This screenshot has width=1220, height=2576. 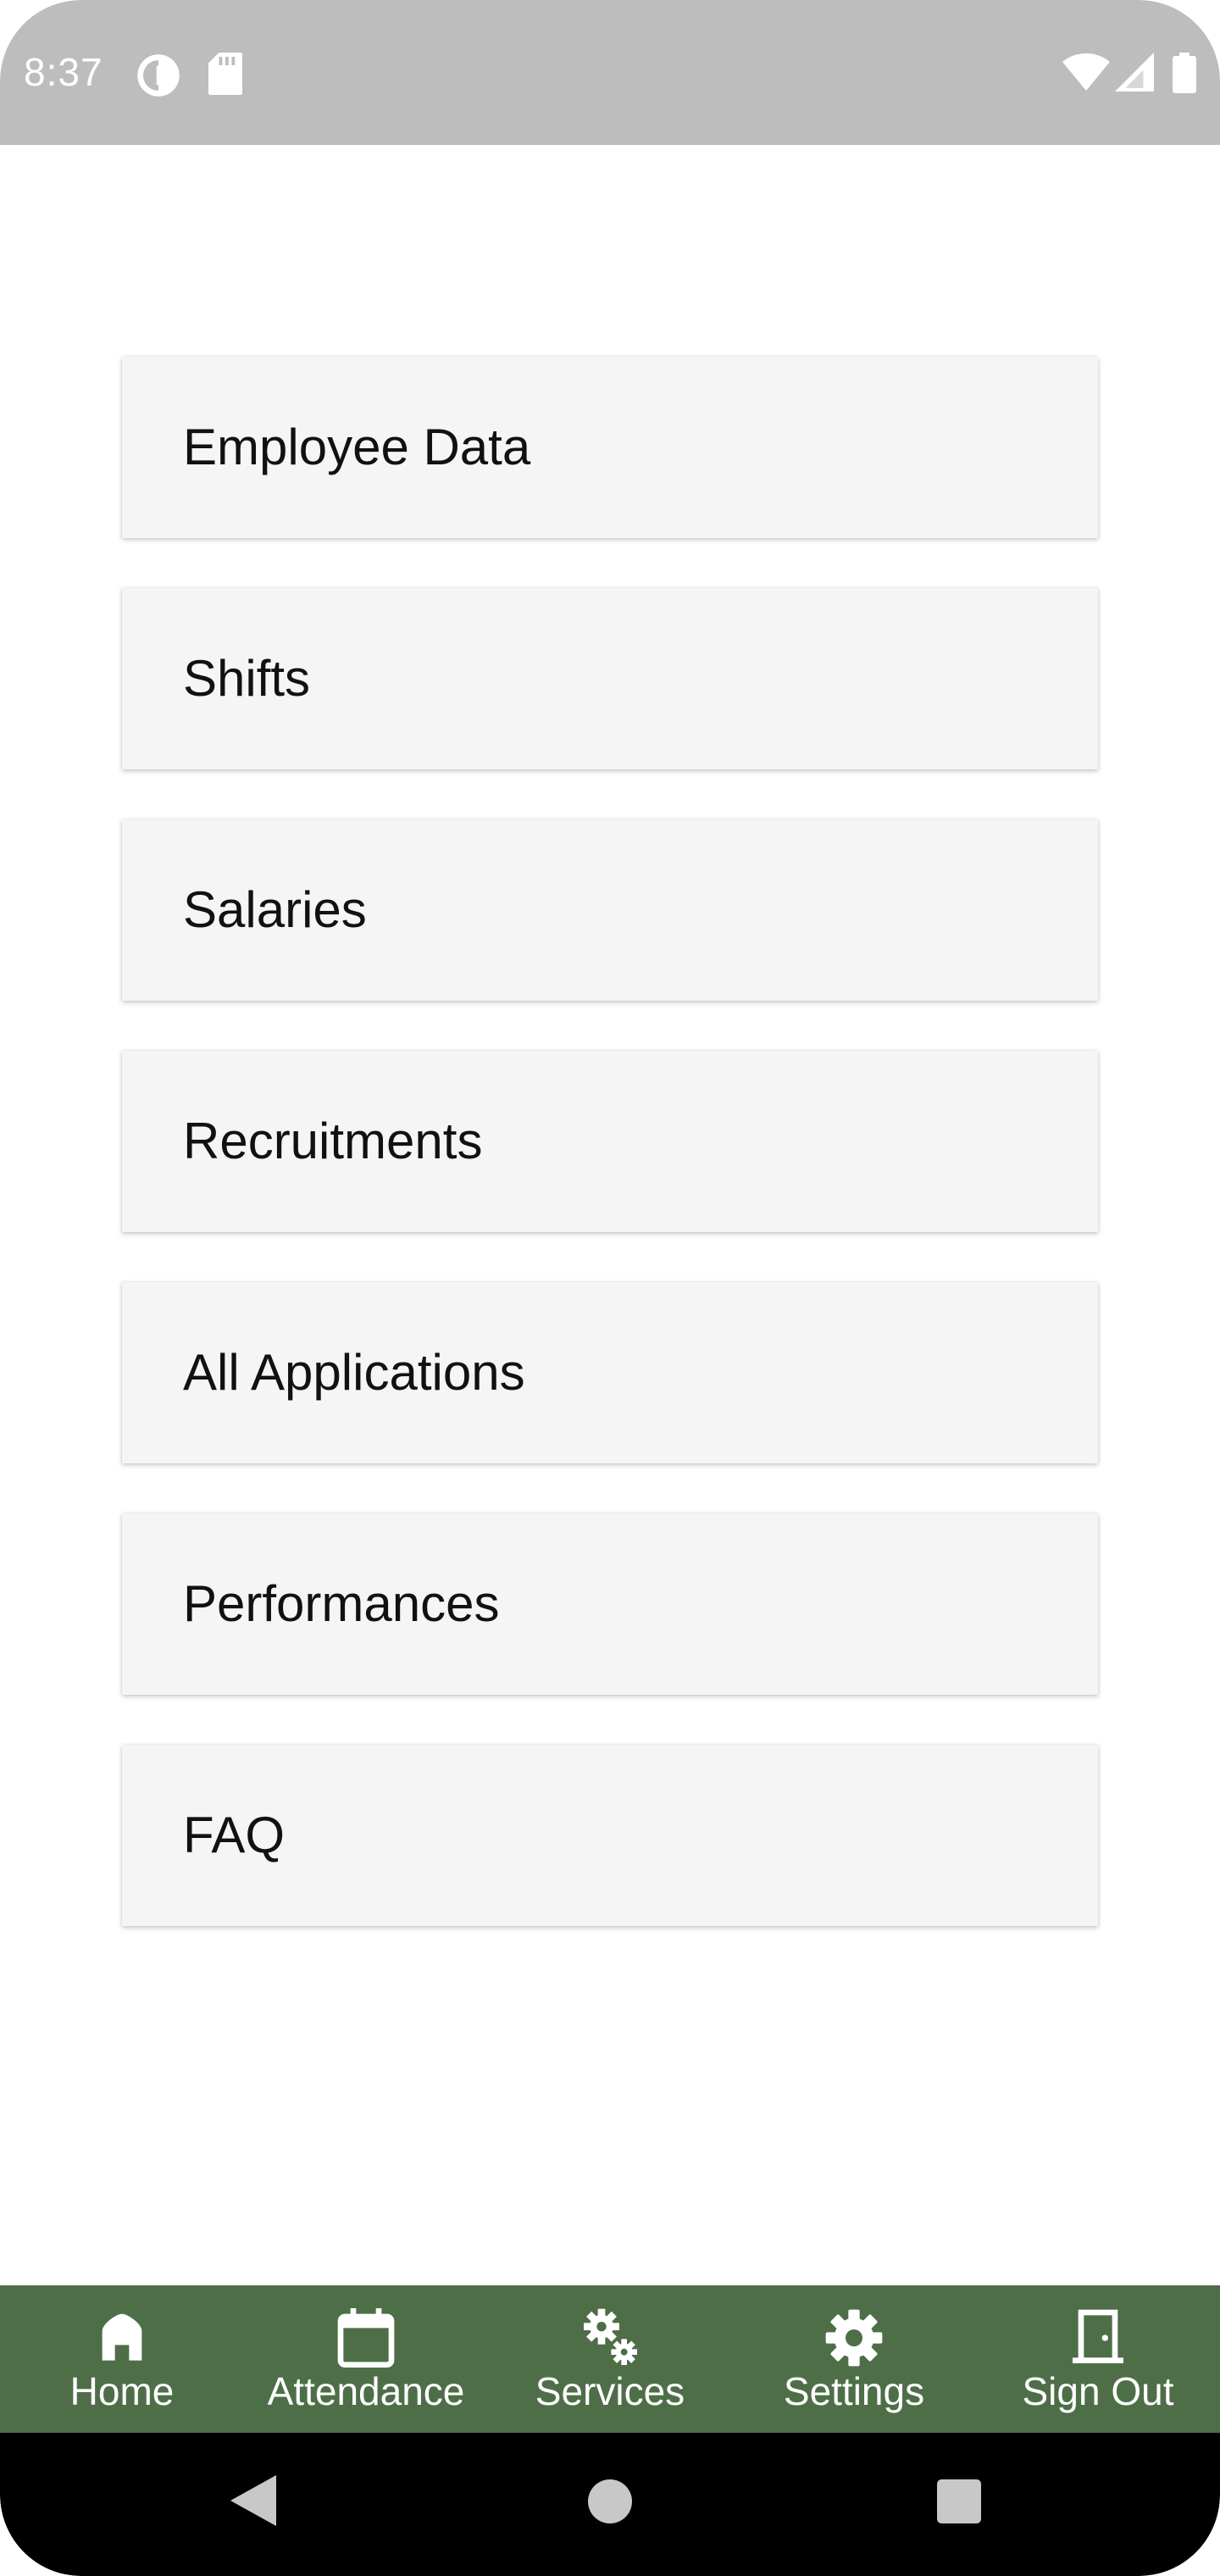 What do you see at coordinates (854, 2338) in the screenshot?
I see `gear-icon` at bounding box center [854, 2338].